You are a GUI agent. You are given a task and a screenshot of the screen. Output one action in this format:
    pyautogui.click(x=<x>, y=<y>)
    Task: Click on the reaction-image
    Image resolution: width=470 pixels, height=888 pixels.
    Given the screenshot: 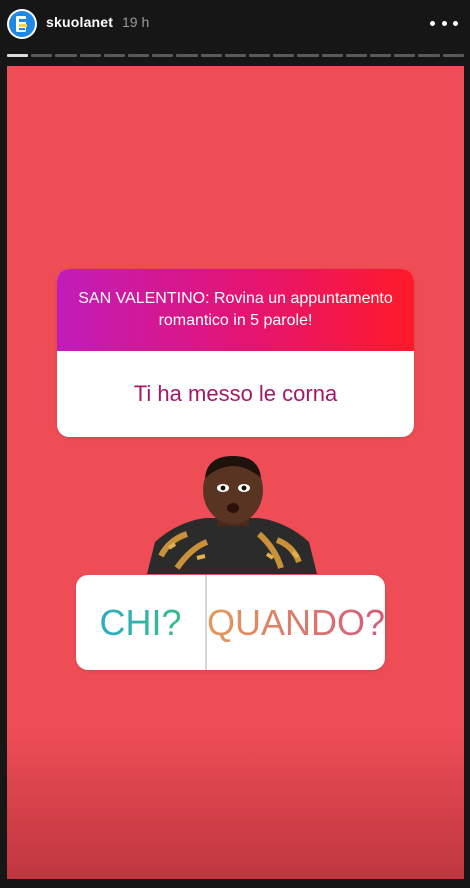 What is the action you would take?
    pyautogui.click(x=232, y=515)
    